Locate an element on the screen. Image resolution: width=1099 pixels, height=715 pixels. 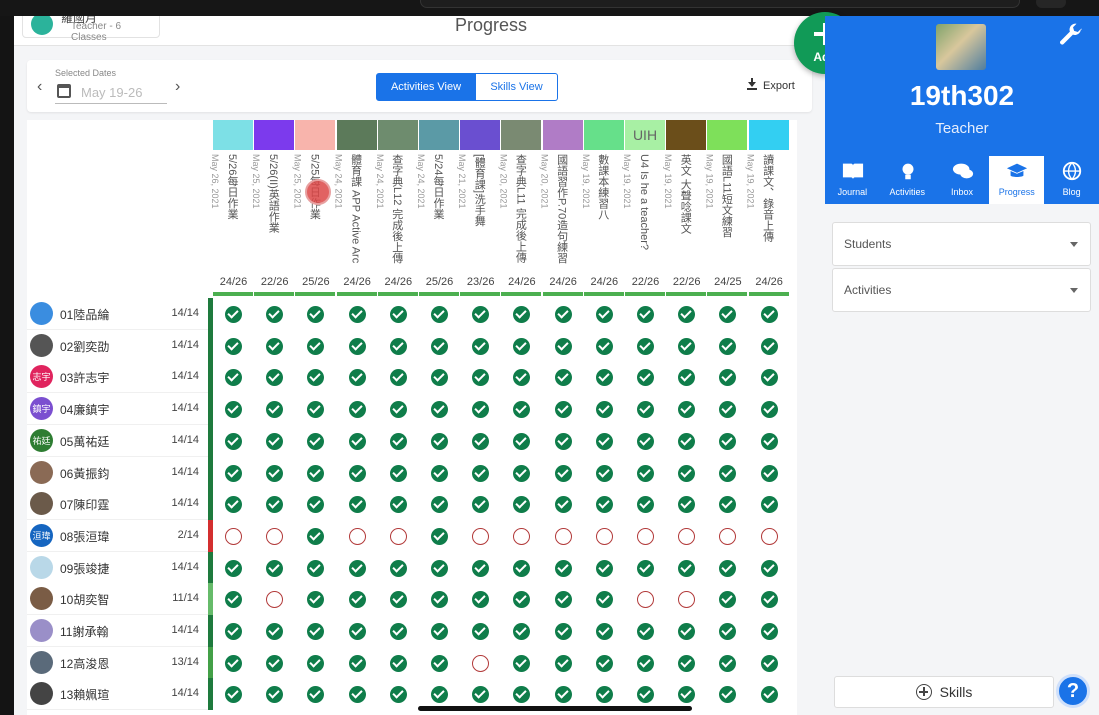
add-skills-button: Skills is located at coordinates (944, 692).